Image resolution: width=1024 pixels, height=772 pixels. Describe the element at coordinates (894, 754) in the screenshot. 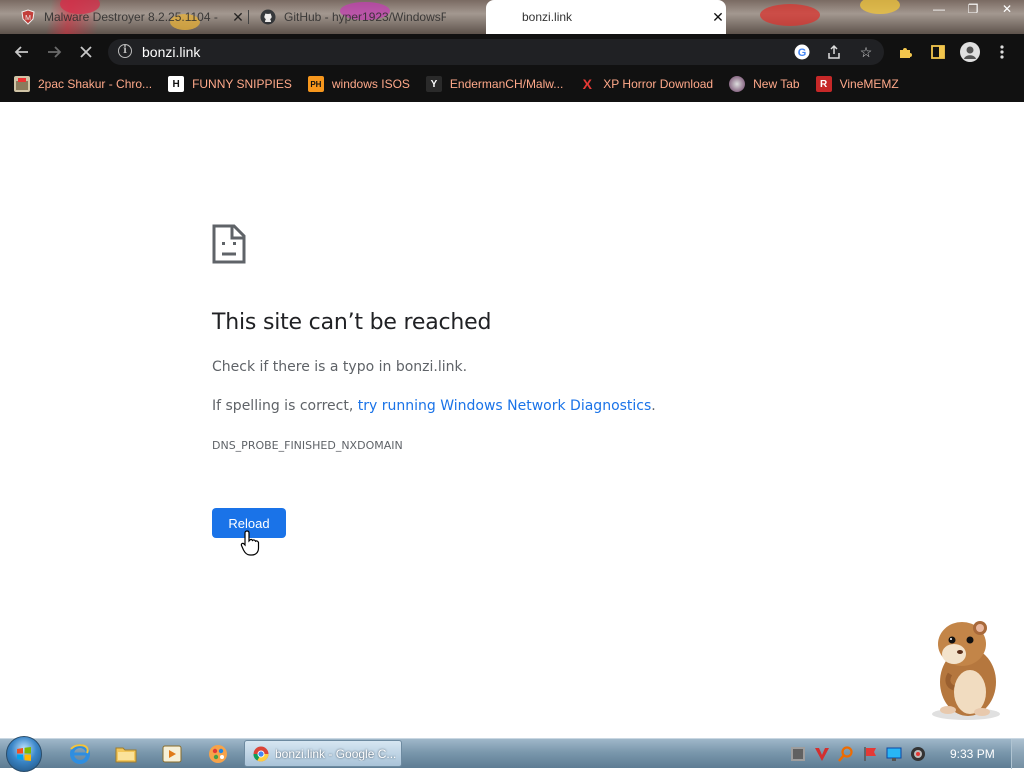

I see `tray-display-icon` at that location.